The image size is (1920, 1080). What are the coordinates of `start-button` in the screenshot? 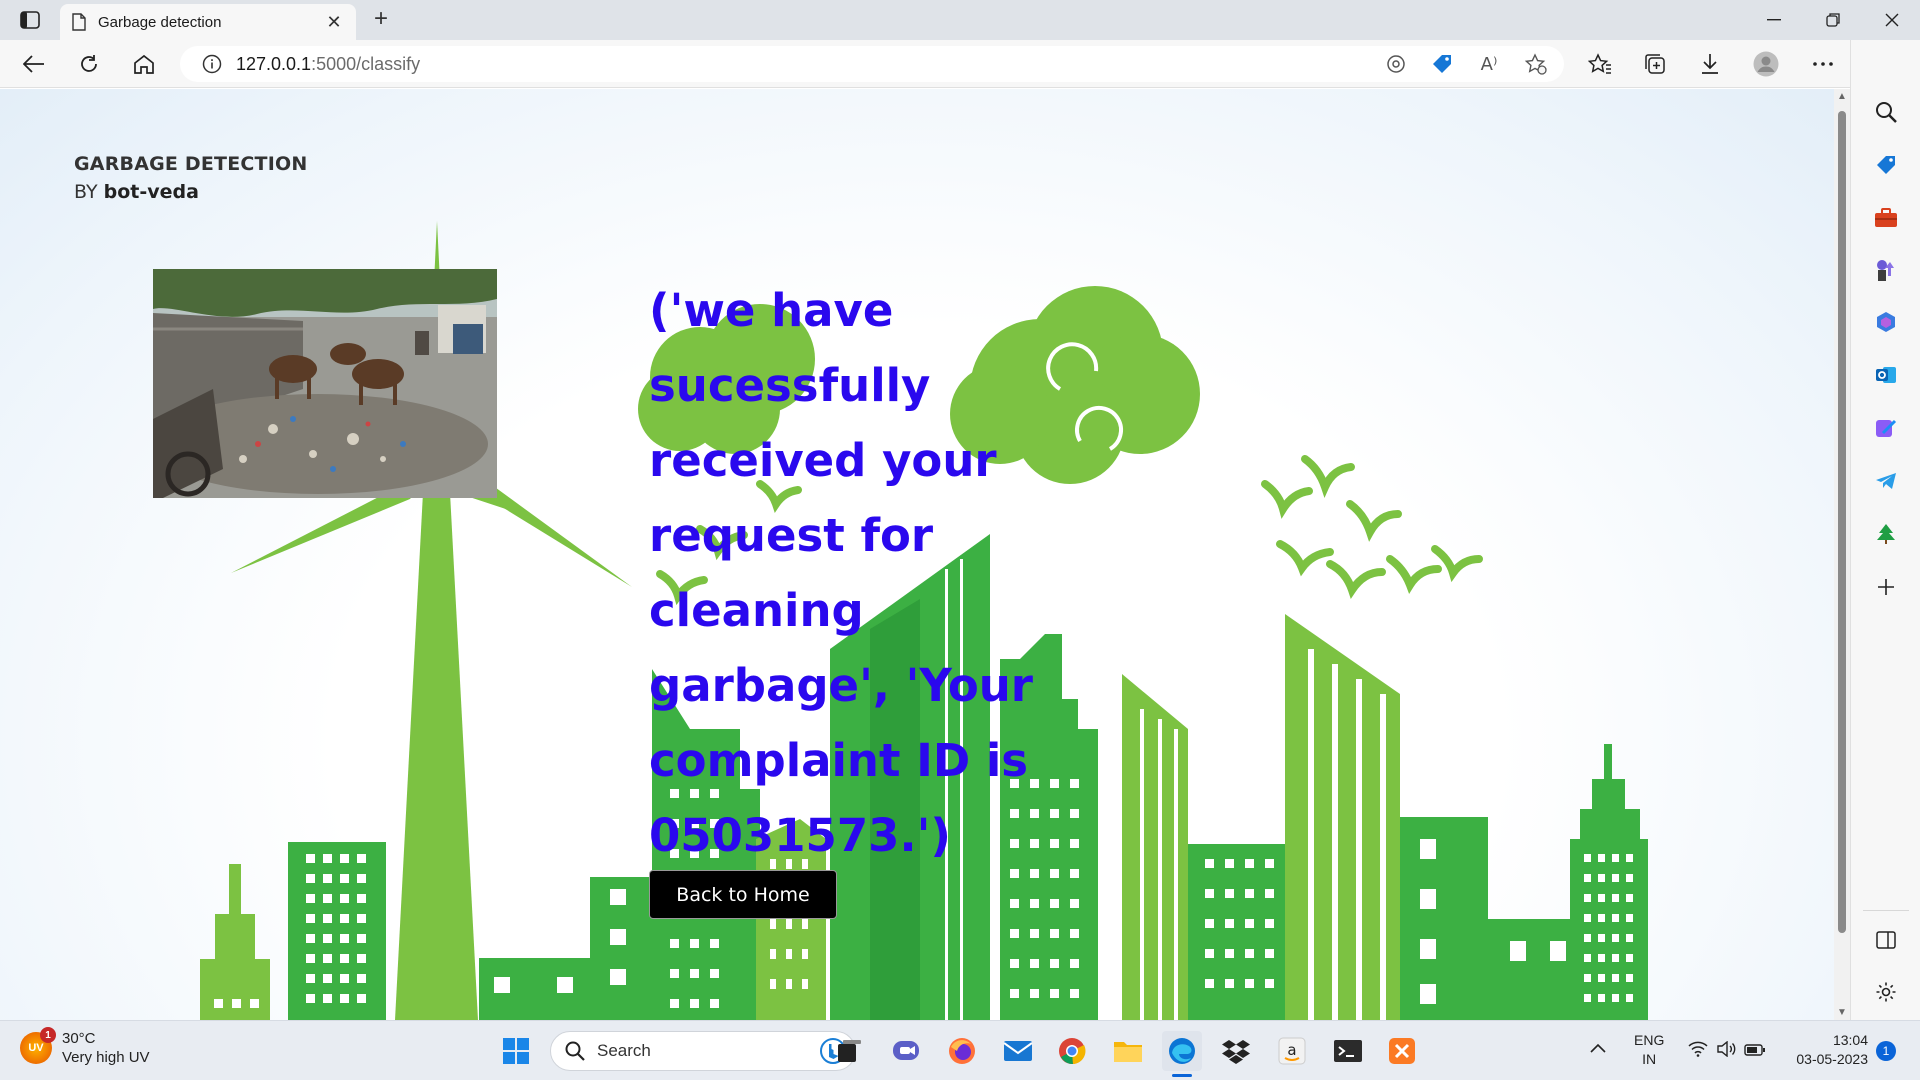 It's located at (516, 1051).